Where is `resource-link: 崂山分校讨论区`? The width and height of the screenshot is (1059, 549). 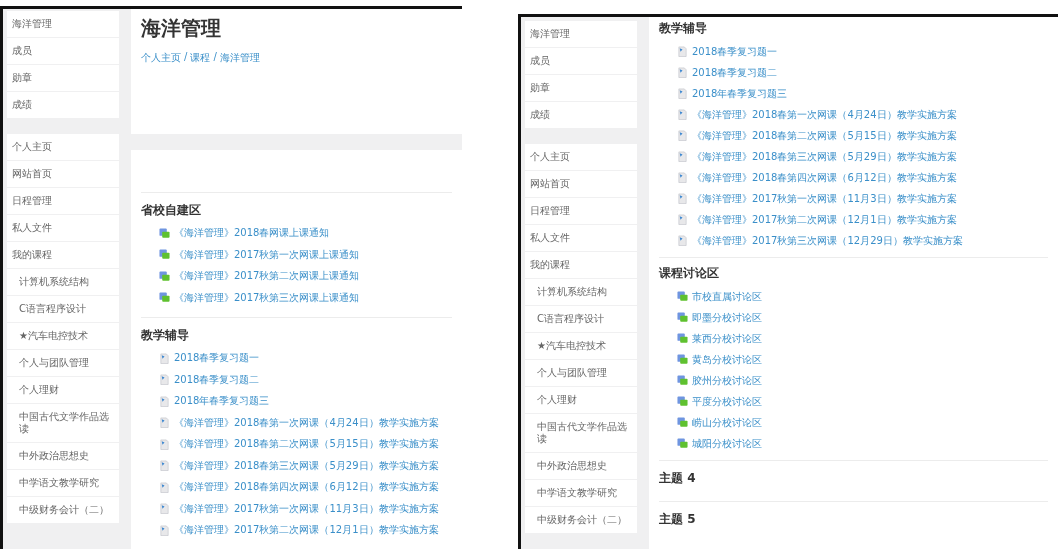
resource-link: 崂山分校讨论区 is located at coordinates (727, 422).